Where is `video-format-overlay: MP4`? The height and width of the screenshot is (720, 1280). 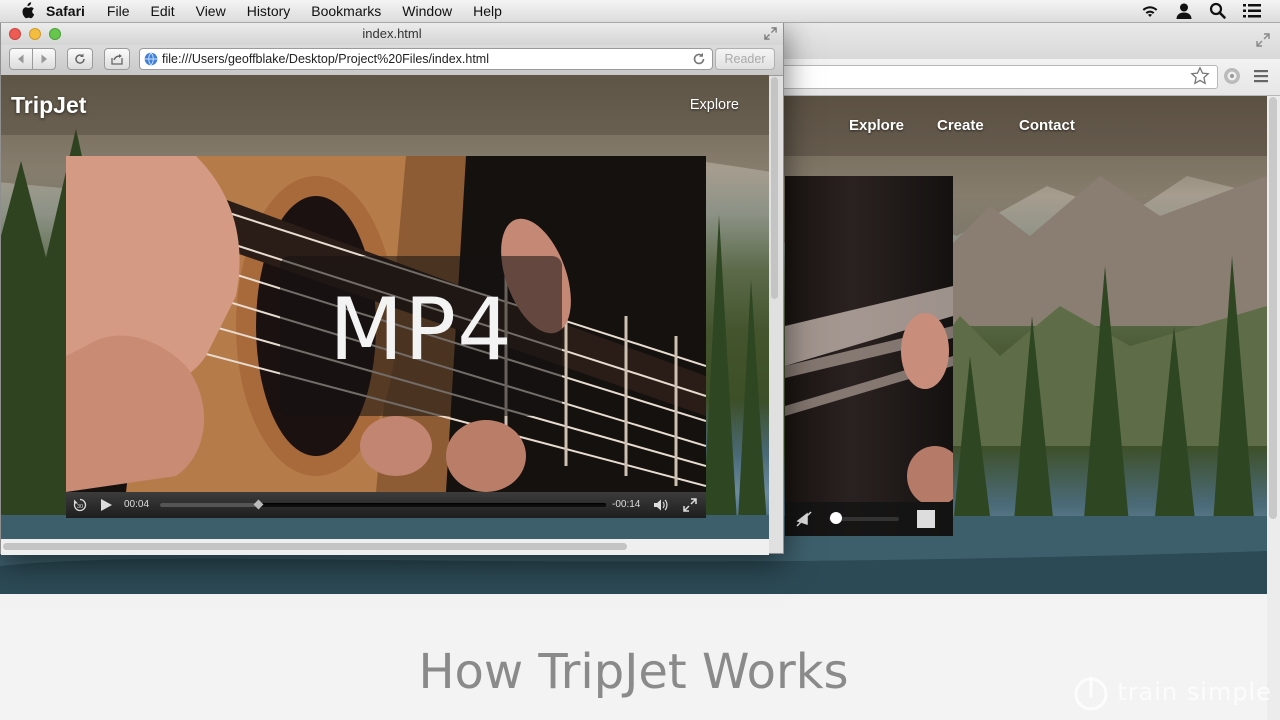
video-format-overlay: MP4 is located at coordinates (421, 336).